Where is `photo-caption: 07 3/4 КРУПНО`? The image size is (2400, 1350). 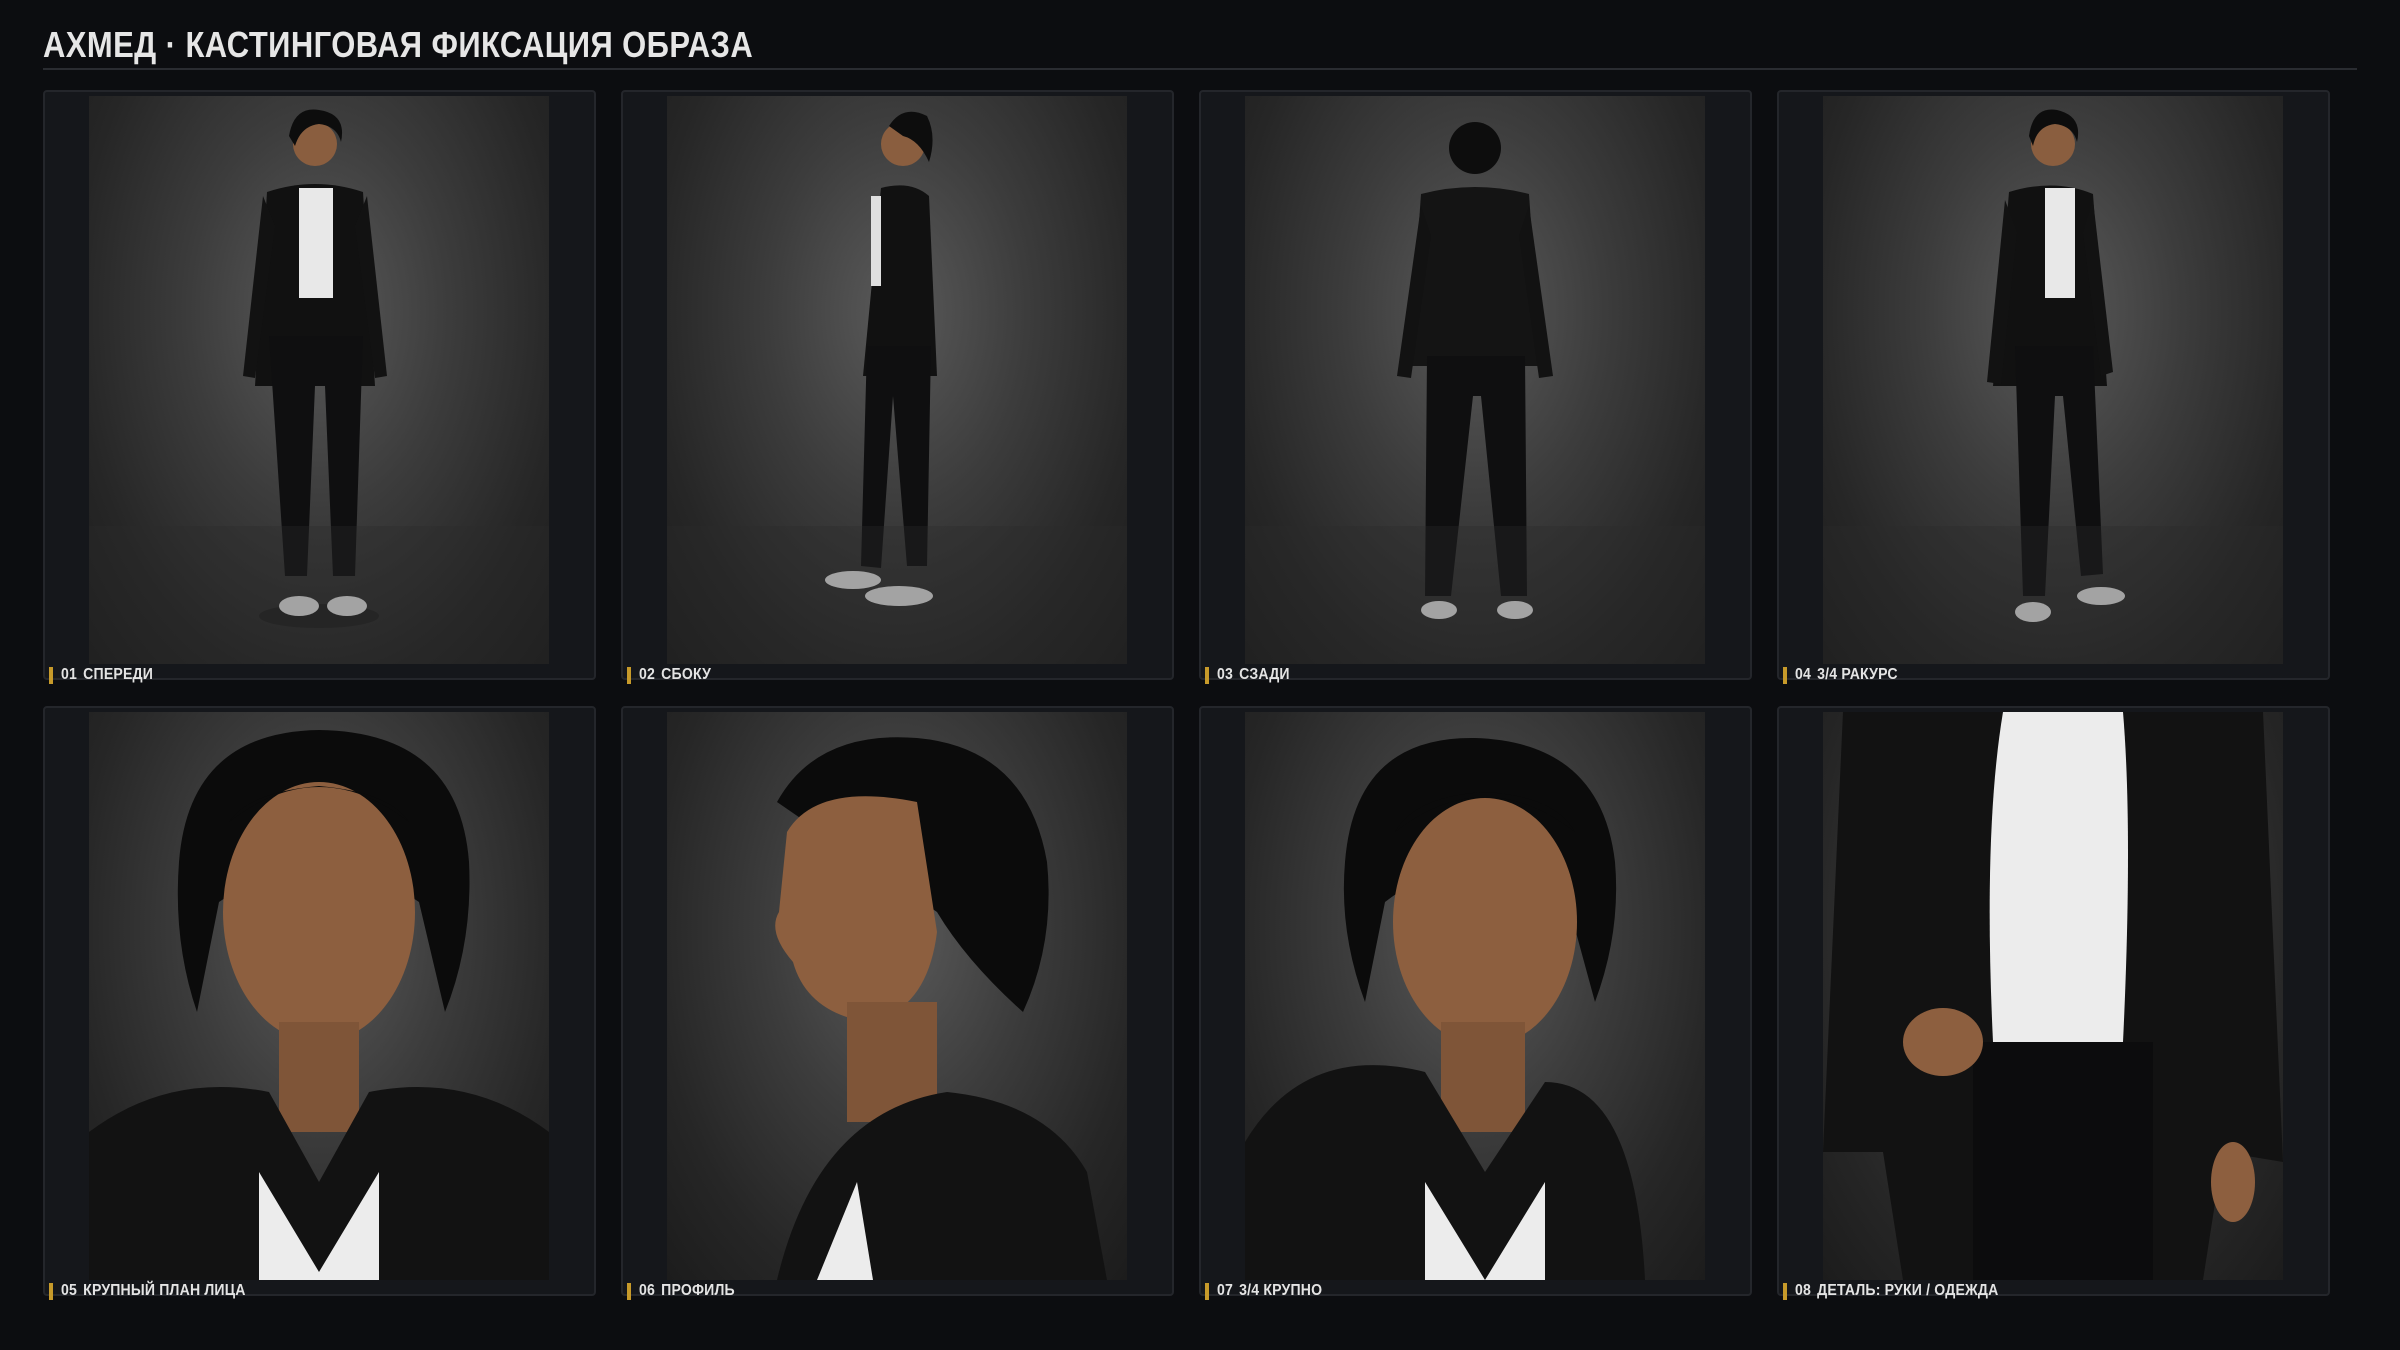
photo-caption: 07 3/4 КРУПНО is located at coordinates (1271, 1291).